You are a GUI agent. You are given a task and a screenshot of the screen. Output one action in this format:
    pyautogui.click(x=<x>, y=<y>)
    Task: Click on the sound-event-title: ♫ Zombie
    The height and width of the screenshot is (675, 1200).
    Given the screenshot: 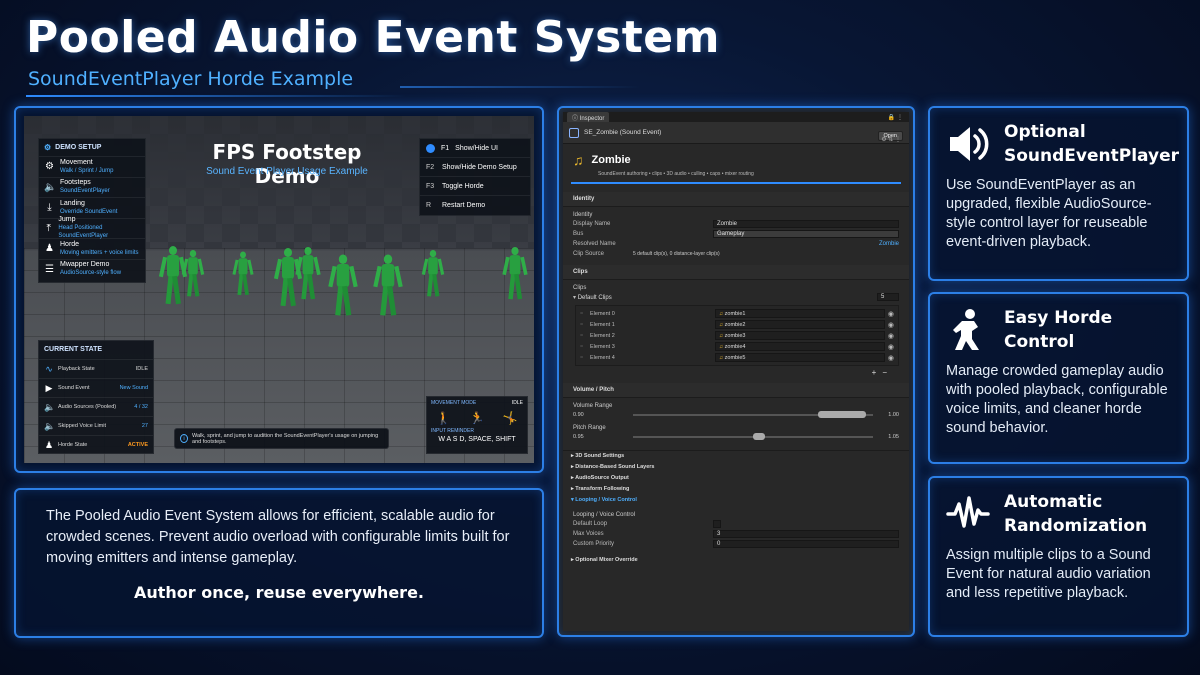 What is the action you would take?
    pyautogui.click(x=736, y=157)
    